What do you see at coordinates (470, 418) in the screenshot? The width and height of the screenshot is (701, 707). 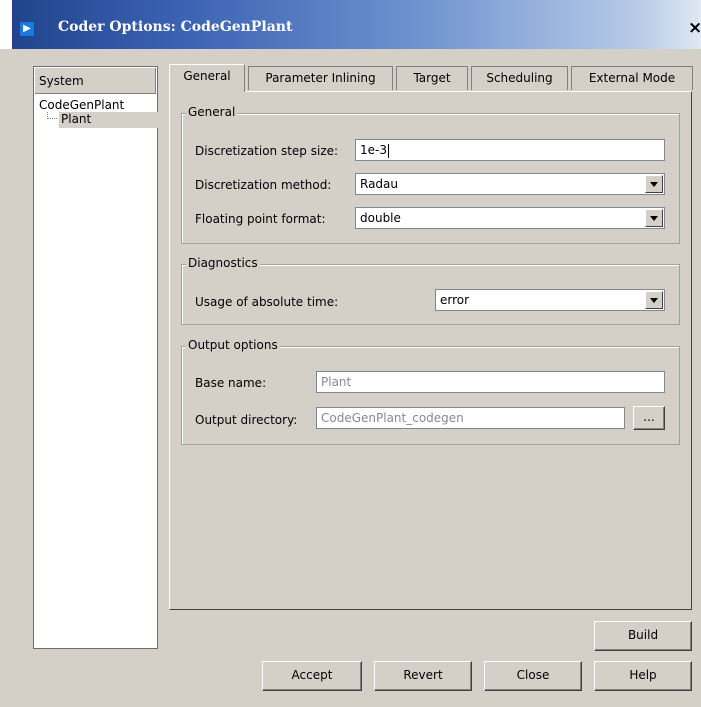 I see `output-directory-input: CodeGenPlant_codegen` at bounding box center [470, 418].